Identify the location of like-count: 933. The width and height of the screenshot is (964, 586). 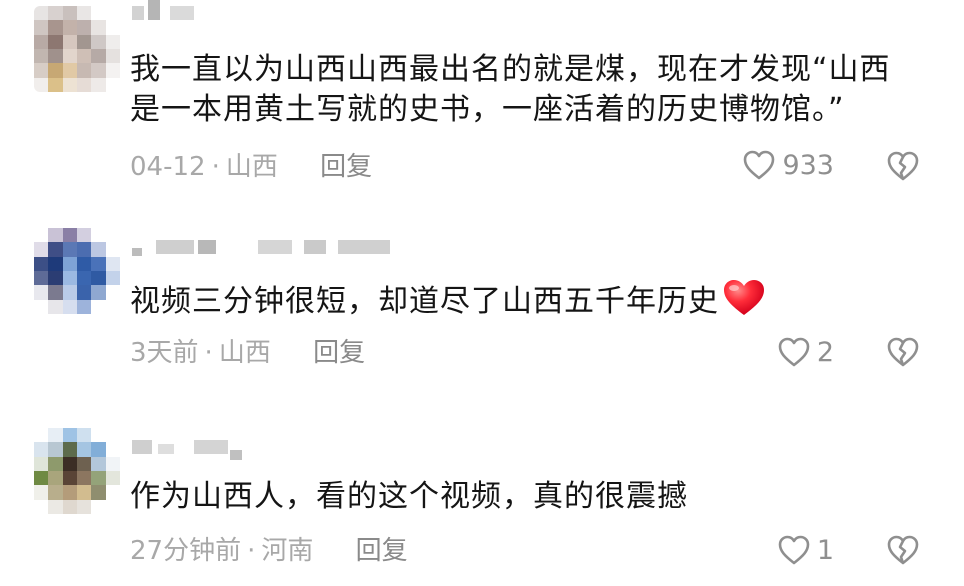
(808, 165).